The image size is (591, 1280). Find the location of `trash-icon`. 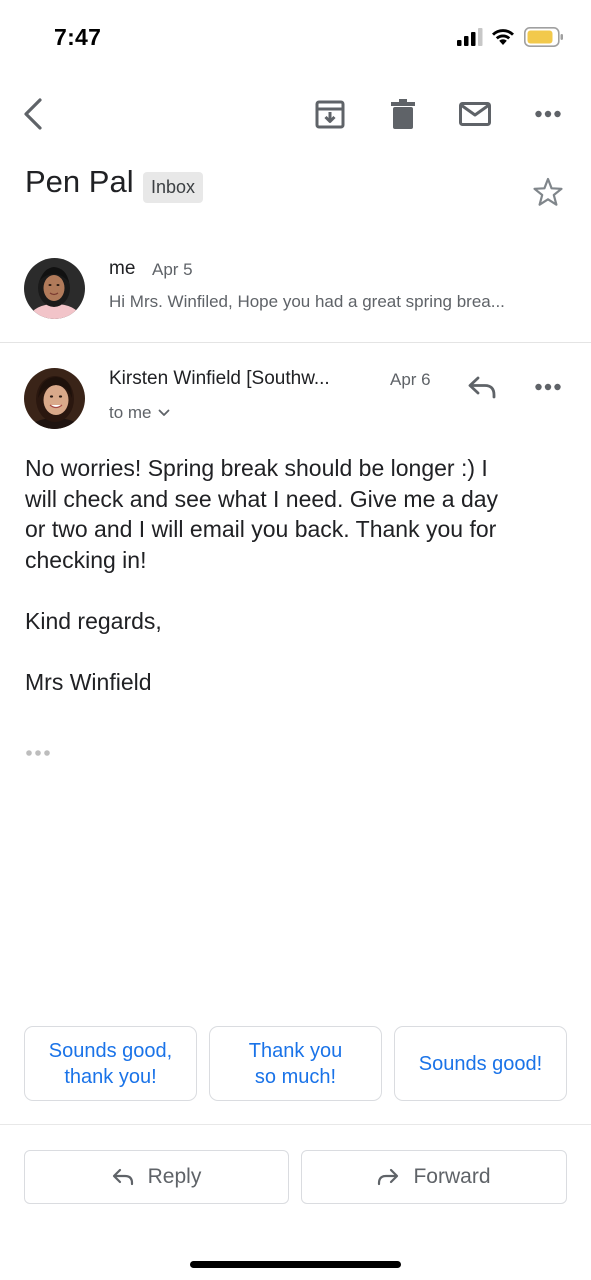

trash-icon is located at coordinates (403, 114).